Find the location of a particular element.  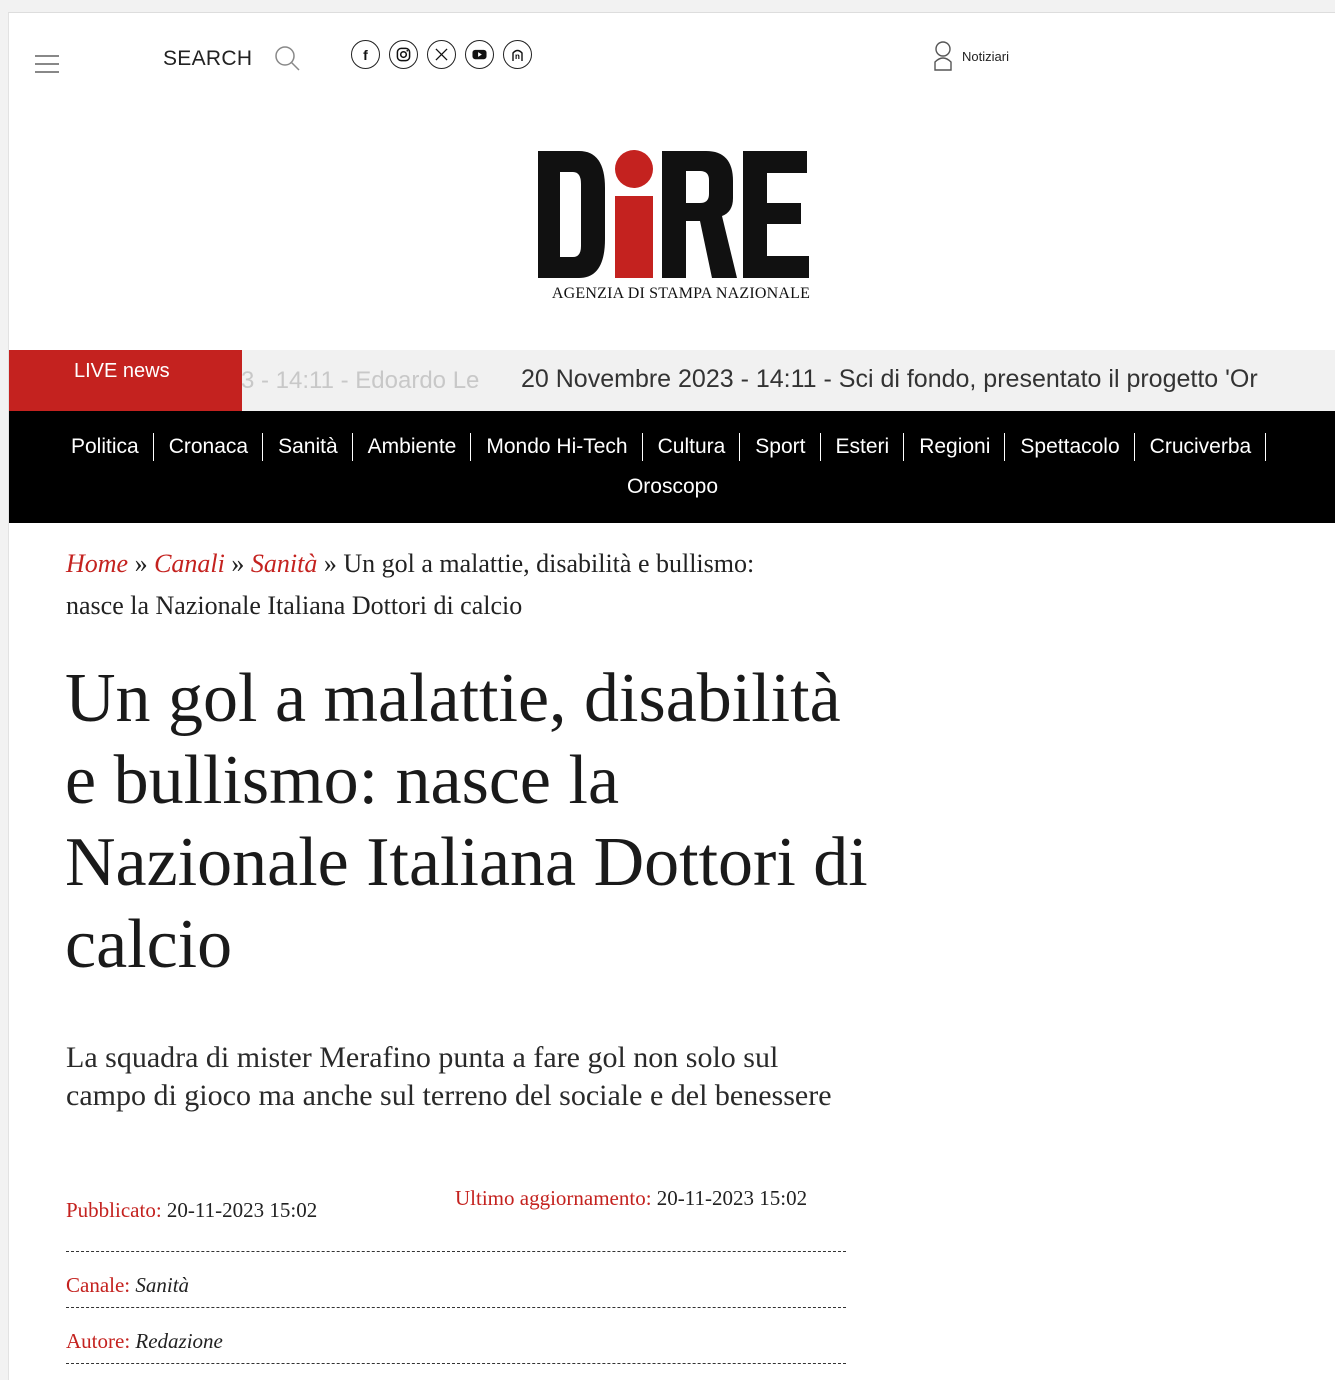

nav-item-politica: Politica is located at coordinates (108, 447).